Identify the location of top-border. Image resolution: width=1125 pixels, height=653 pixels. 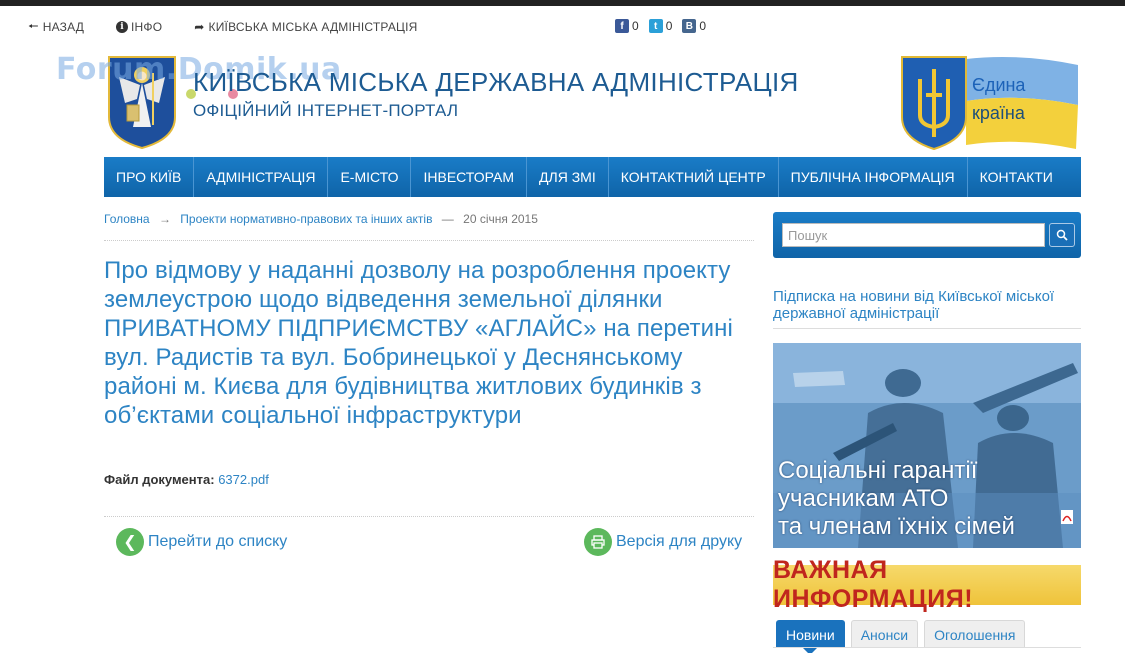
(562, 3).